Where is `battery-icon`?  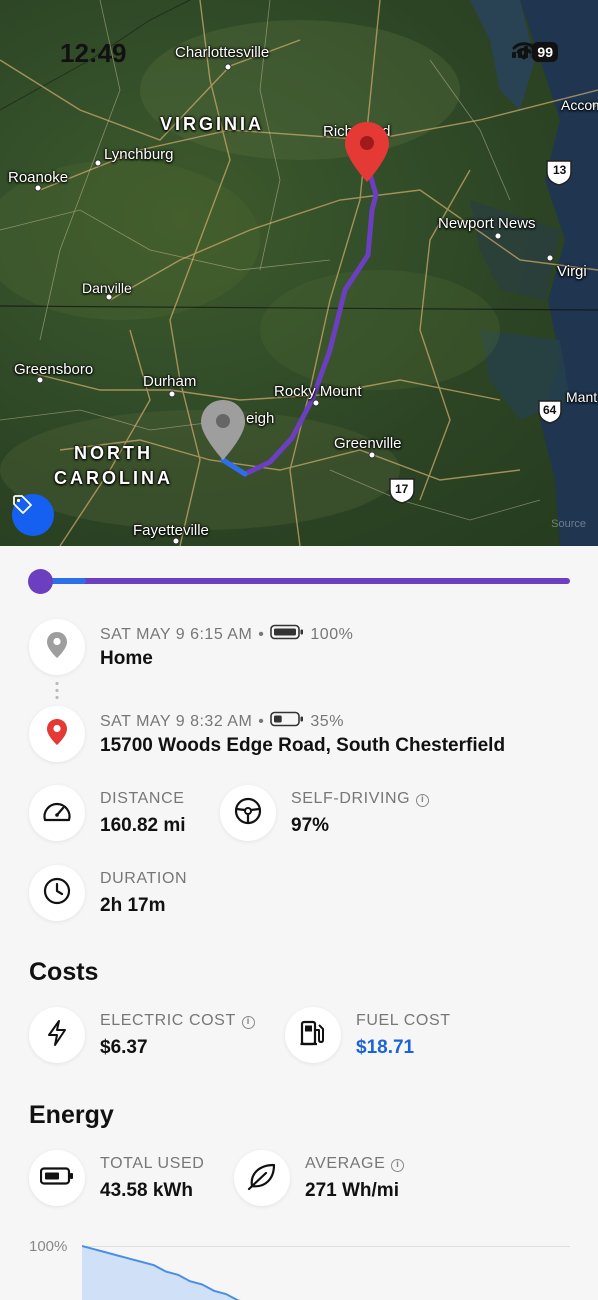
battery-icon is located at coordinates (56, 1178).